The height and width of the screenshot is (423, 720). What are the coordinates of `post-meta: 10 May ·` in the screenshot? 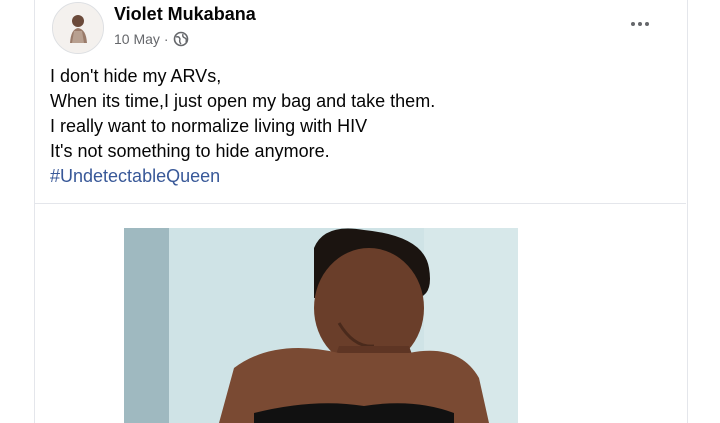 It's located at (151, 39).